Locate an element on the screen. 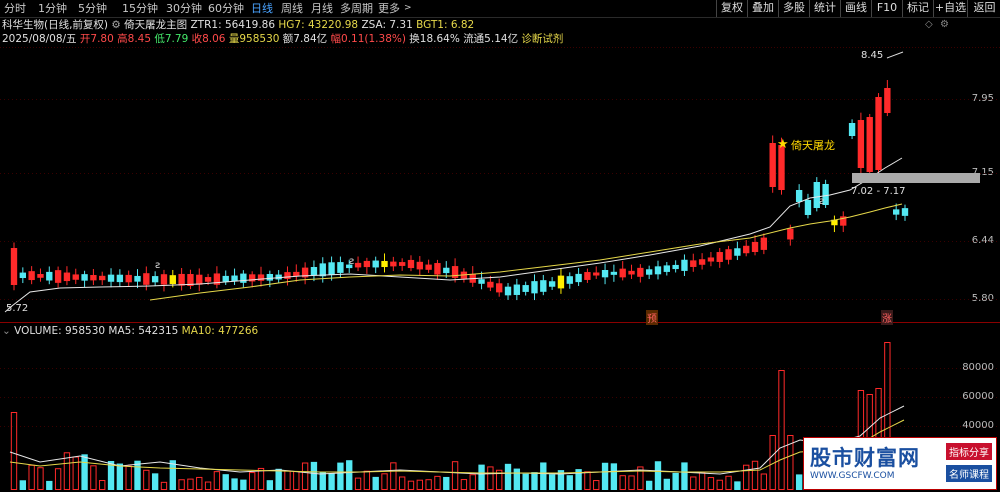 The width and height of the screenshot is (1000, 492). watermark-tag: 指标分享 is located at coordinates (969, 451).